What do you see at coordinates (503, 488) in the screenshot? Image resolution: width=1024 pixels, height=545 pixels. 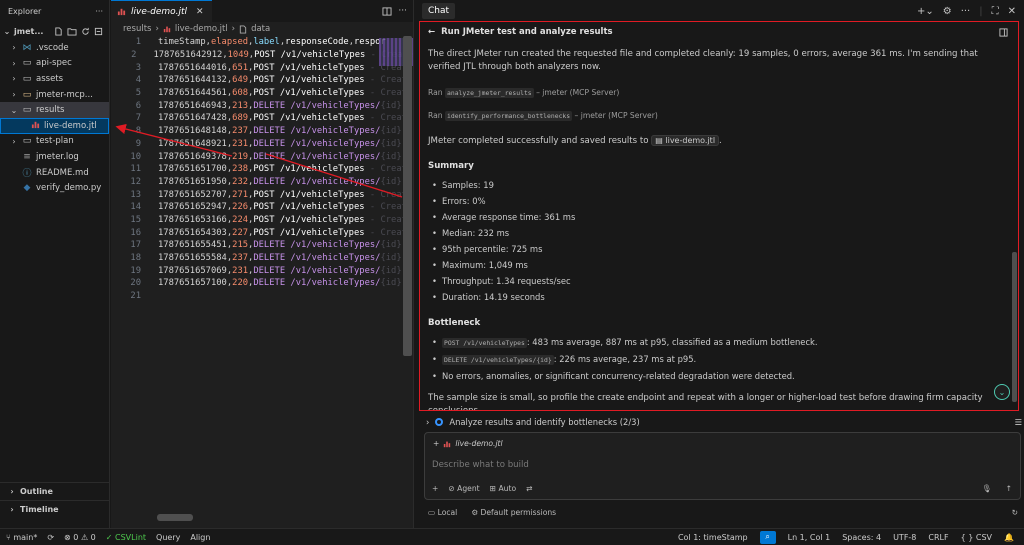 I see `model-picker: ⊞ Auto` at bounding box center [503, 488].